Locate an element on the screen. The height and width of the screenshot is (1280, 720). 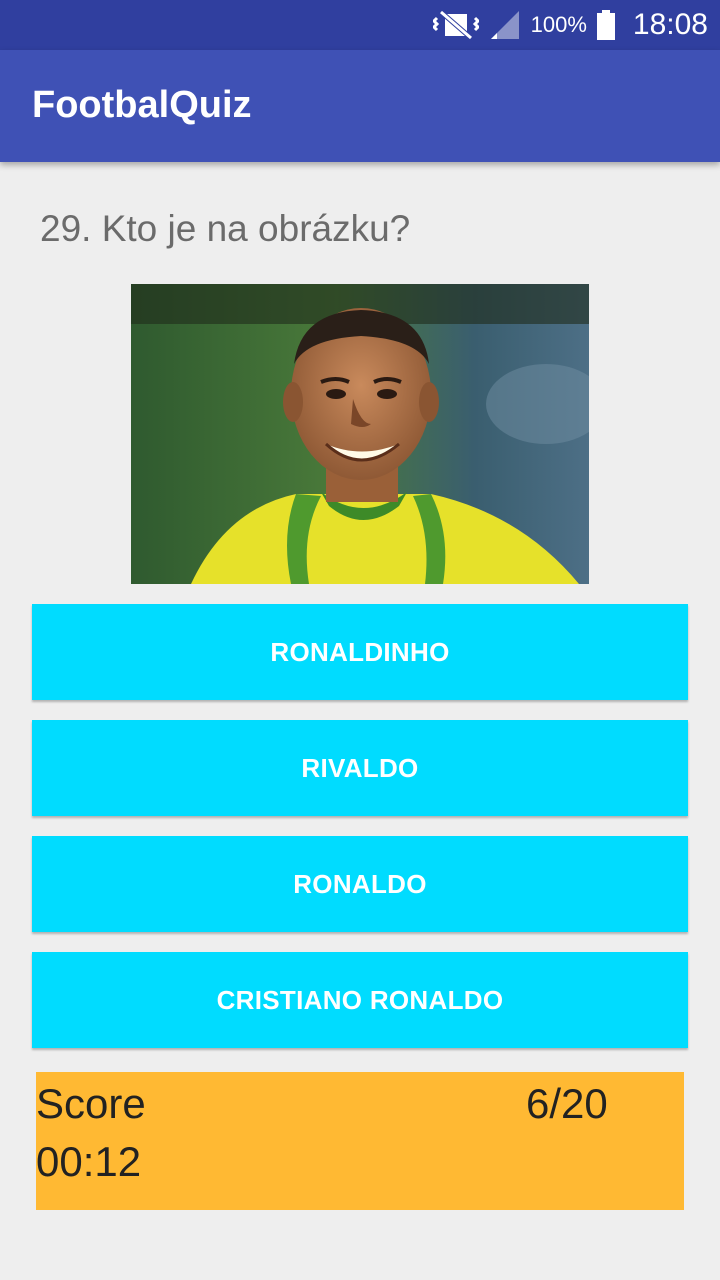
app-bar: FootbalQuiz is located at coordinates (360, 106).